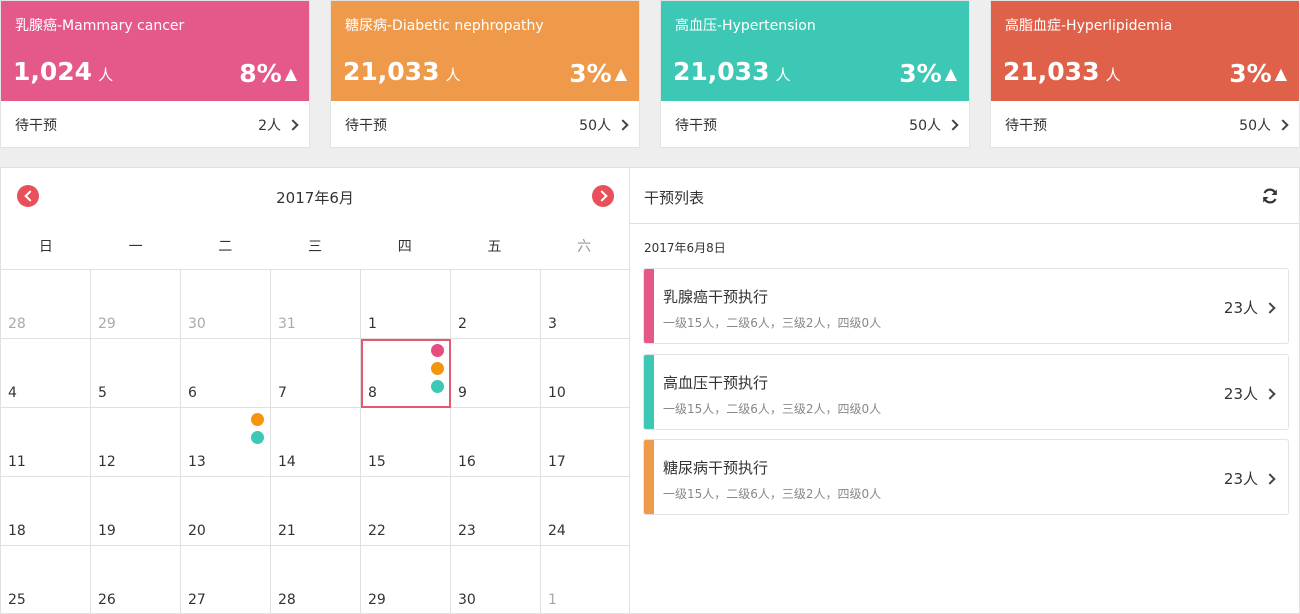 Image resolution: width=1300 pixels, height=614 pixels. Describe the element at coordinates (155, 125) in the screenshot. I see `card-pending-row: 待干预 2人` at that location.